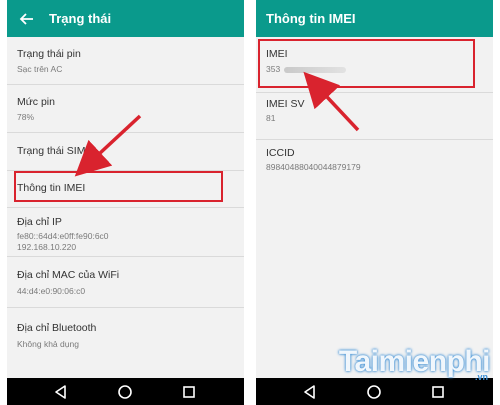  Describe the element at coordinates (331, 101) in the screenshot. I see `arrow-to-imei` at that location.